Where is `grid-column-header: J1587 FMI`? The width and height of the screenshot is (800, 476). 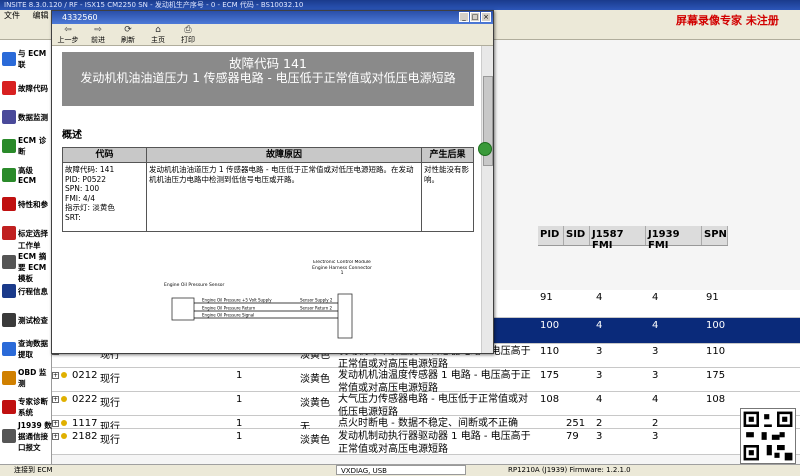
grid-column-header: J1587 FMI is located at coordinates (618, 238).